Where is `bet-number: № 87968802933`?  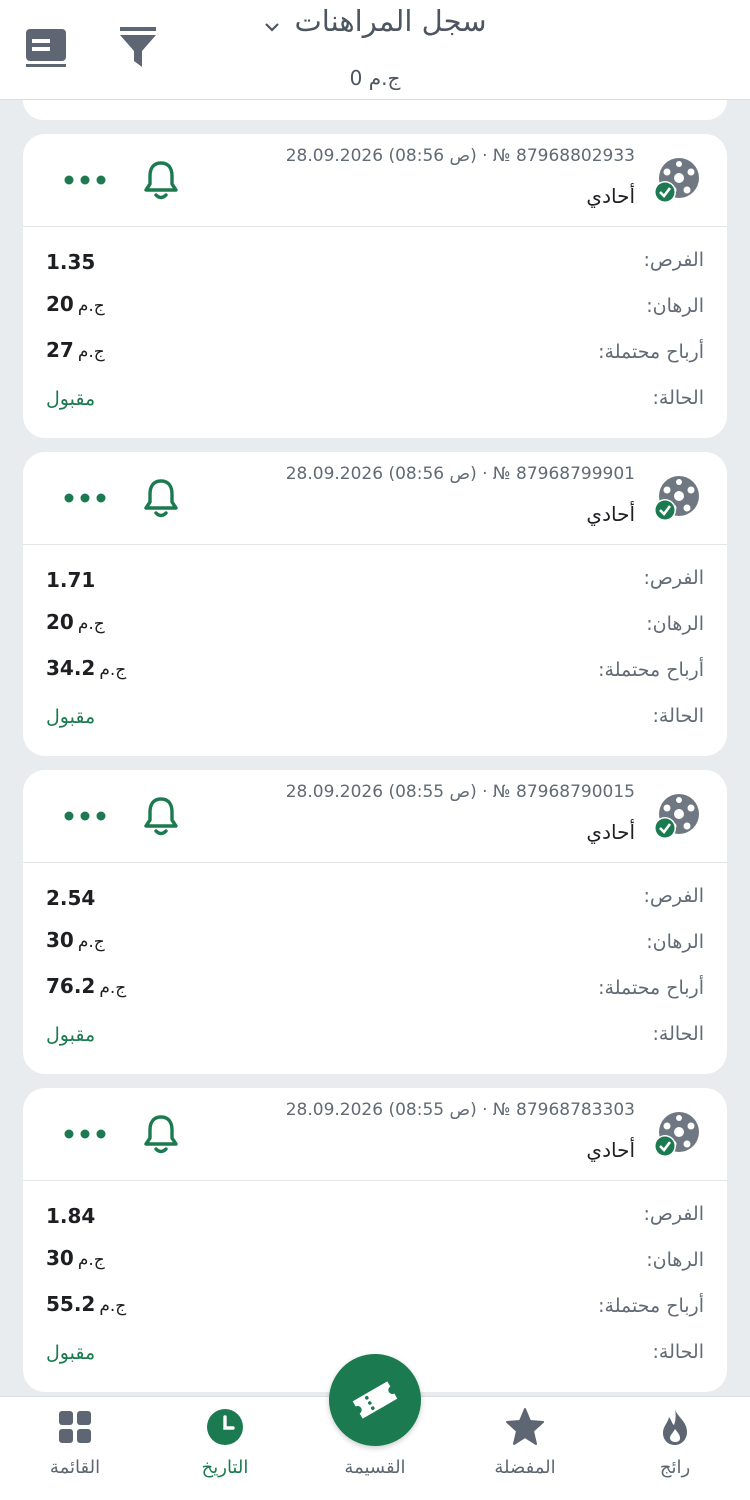 bet-number: № 87968802933 is located at coordinates (563, 156).